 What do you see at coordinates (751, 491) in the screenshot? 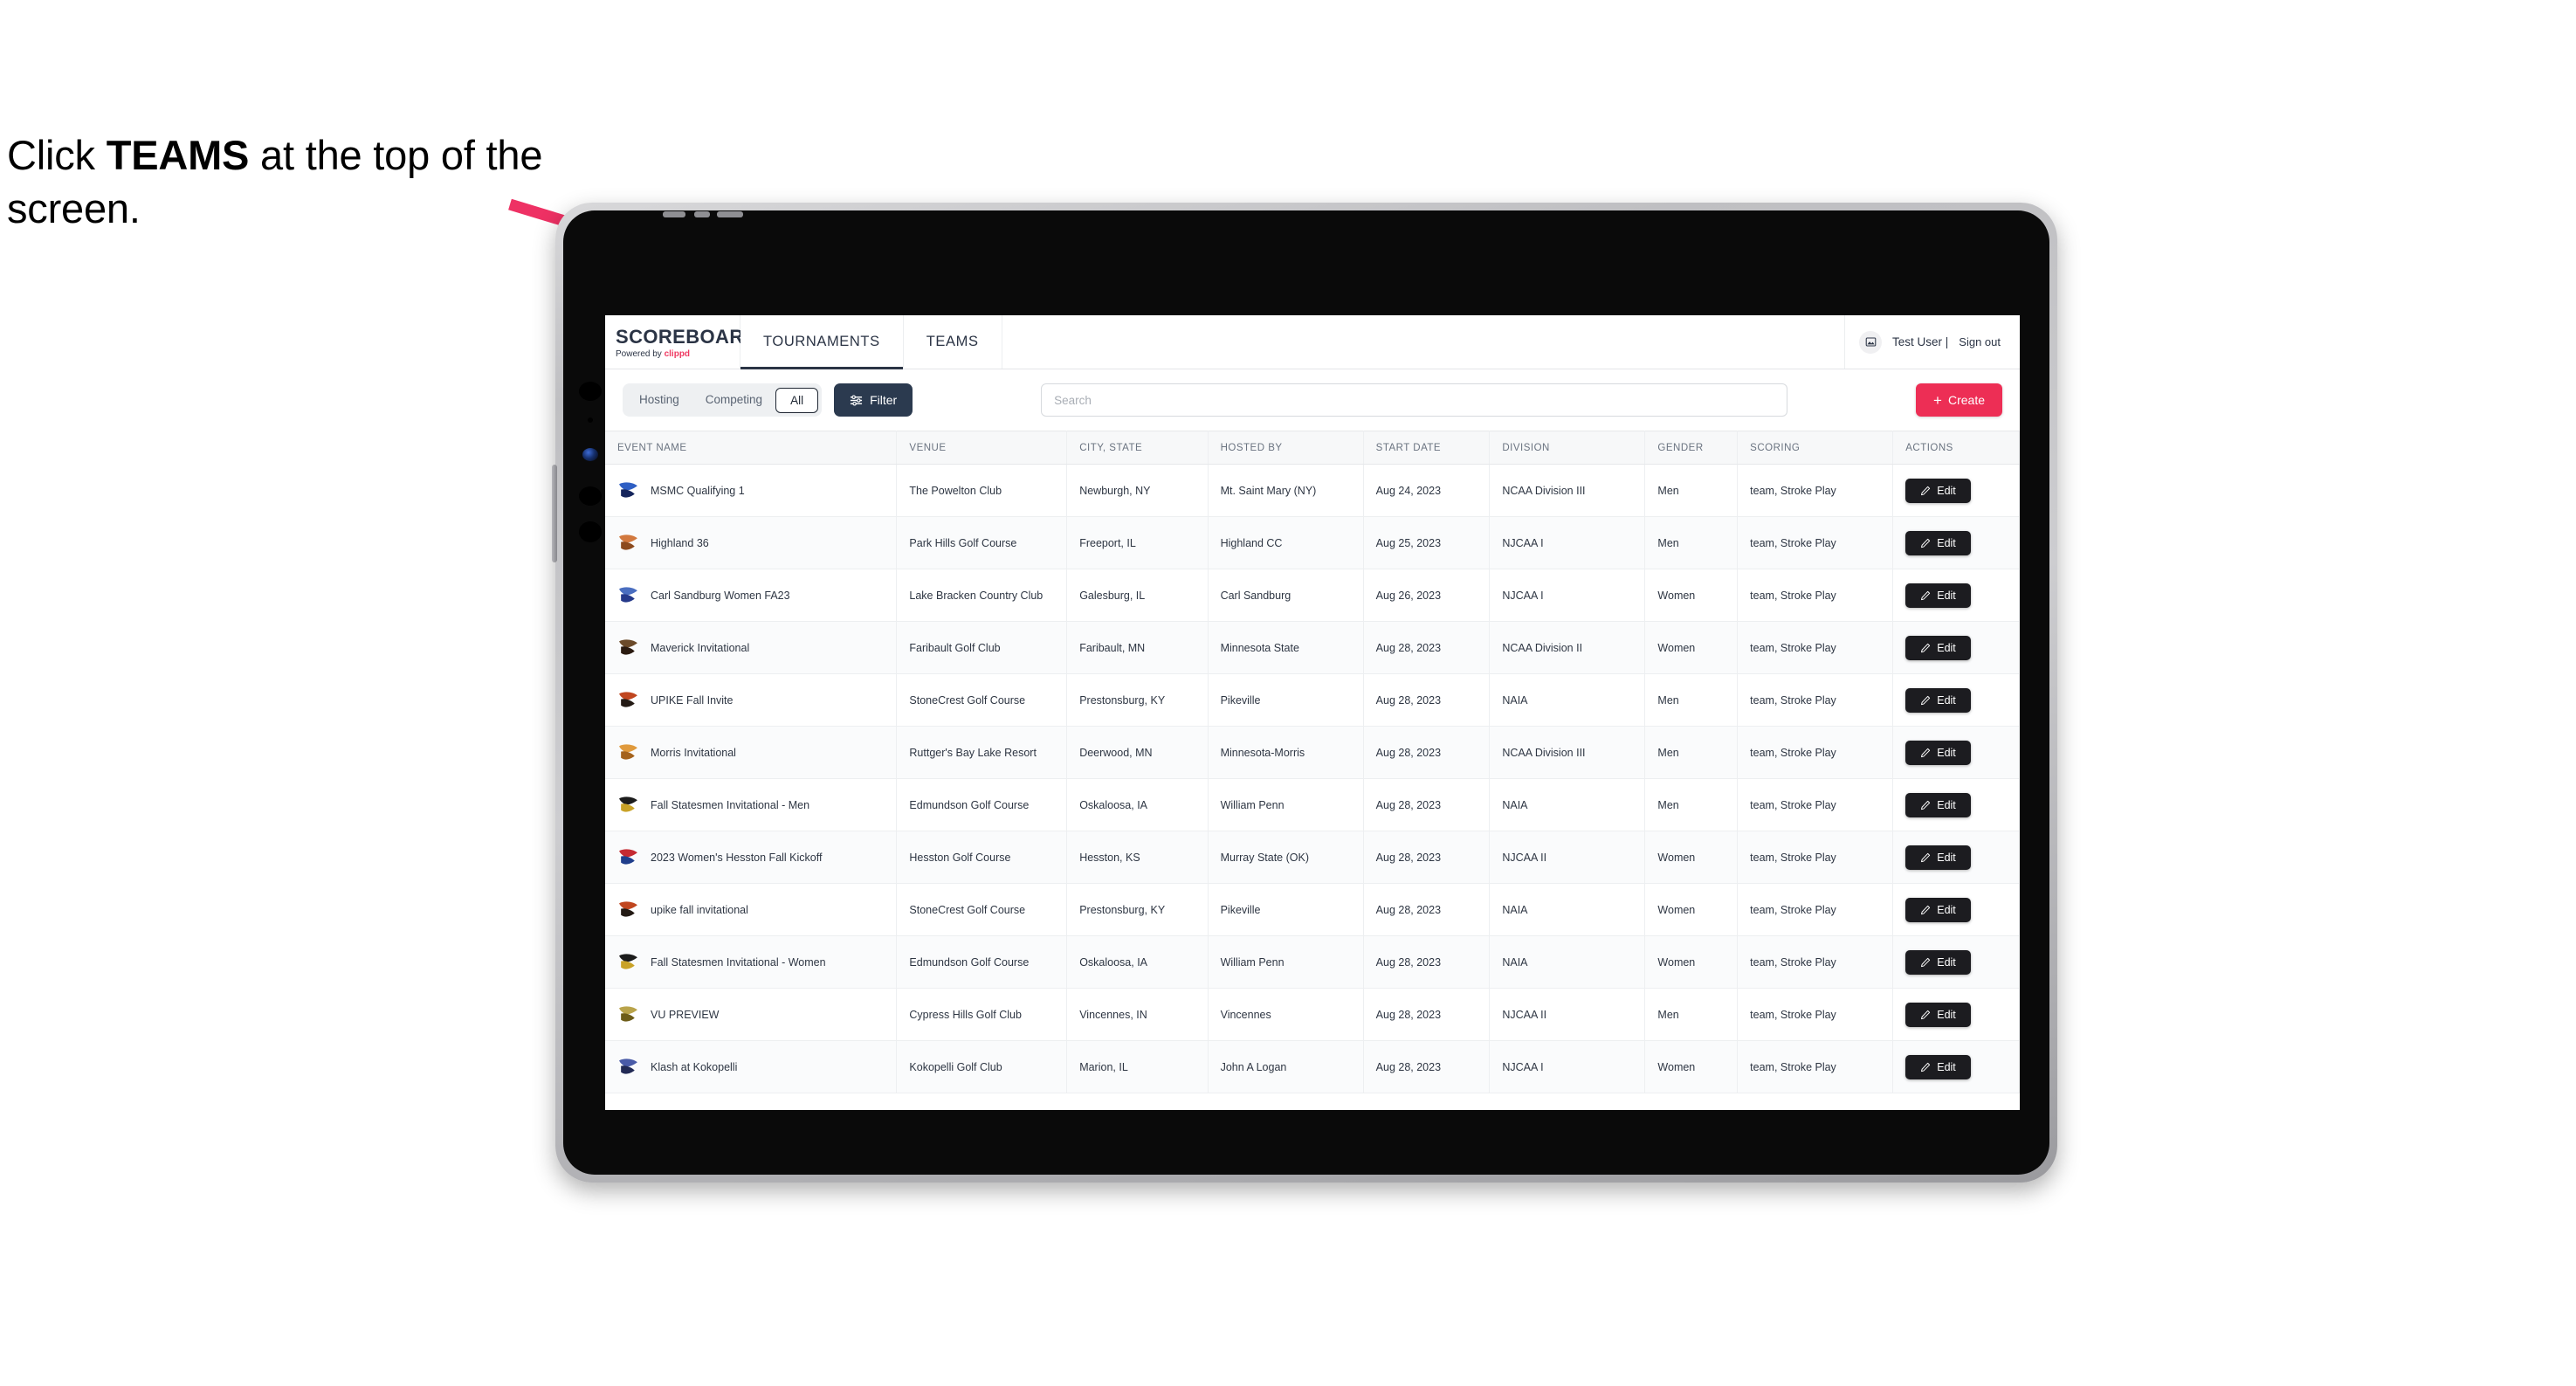
I see `cell-event-name: MSMC Qualifying 1` at bounding box center [751, 491].